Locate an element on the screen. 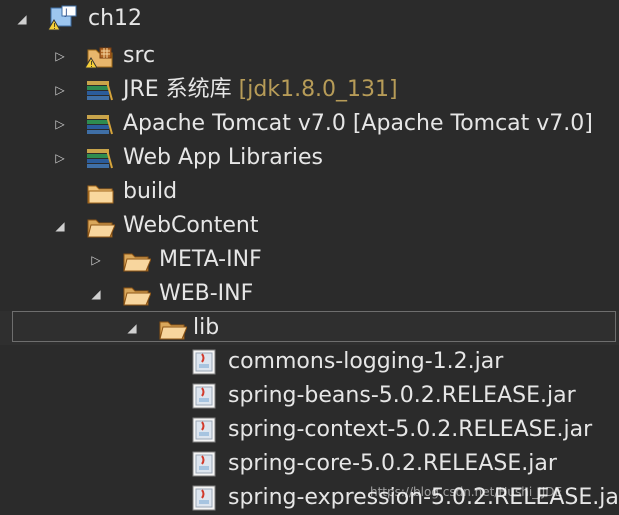 The height and width of the screenshot is (515, 619). jre-version: [jdk1.8.0_131] is located at coordinates (318, 89).